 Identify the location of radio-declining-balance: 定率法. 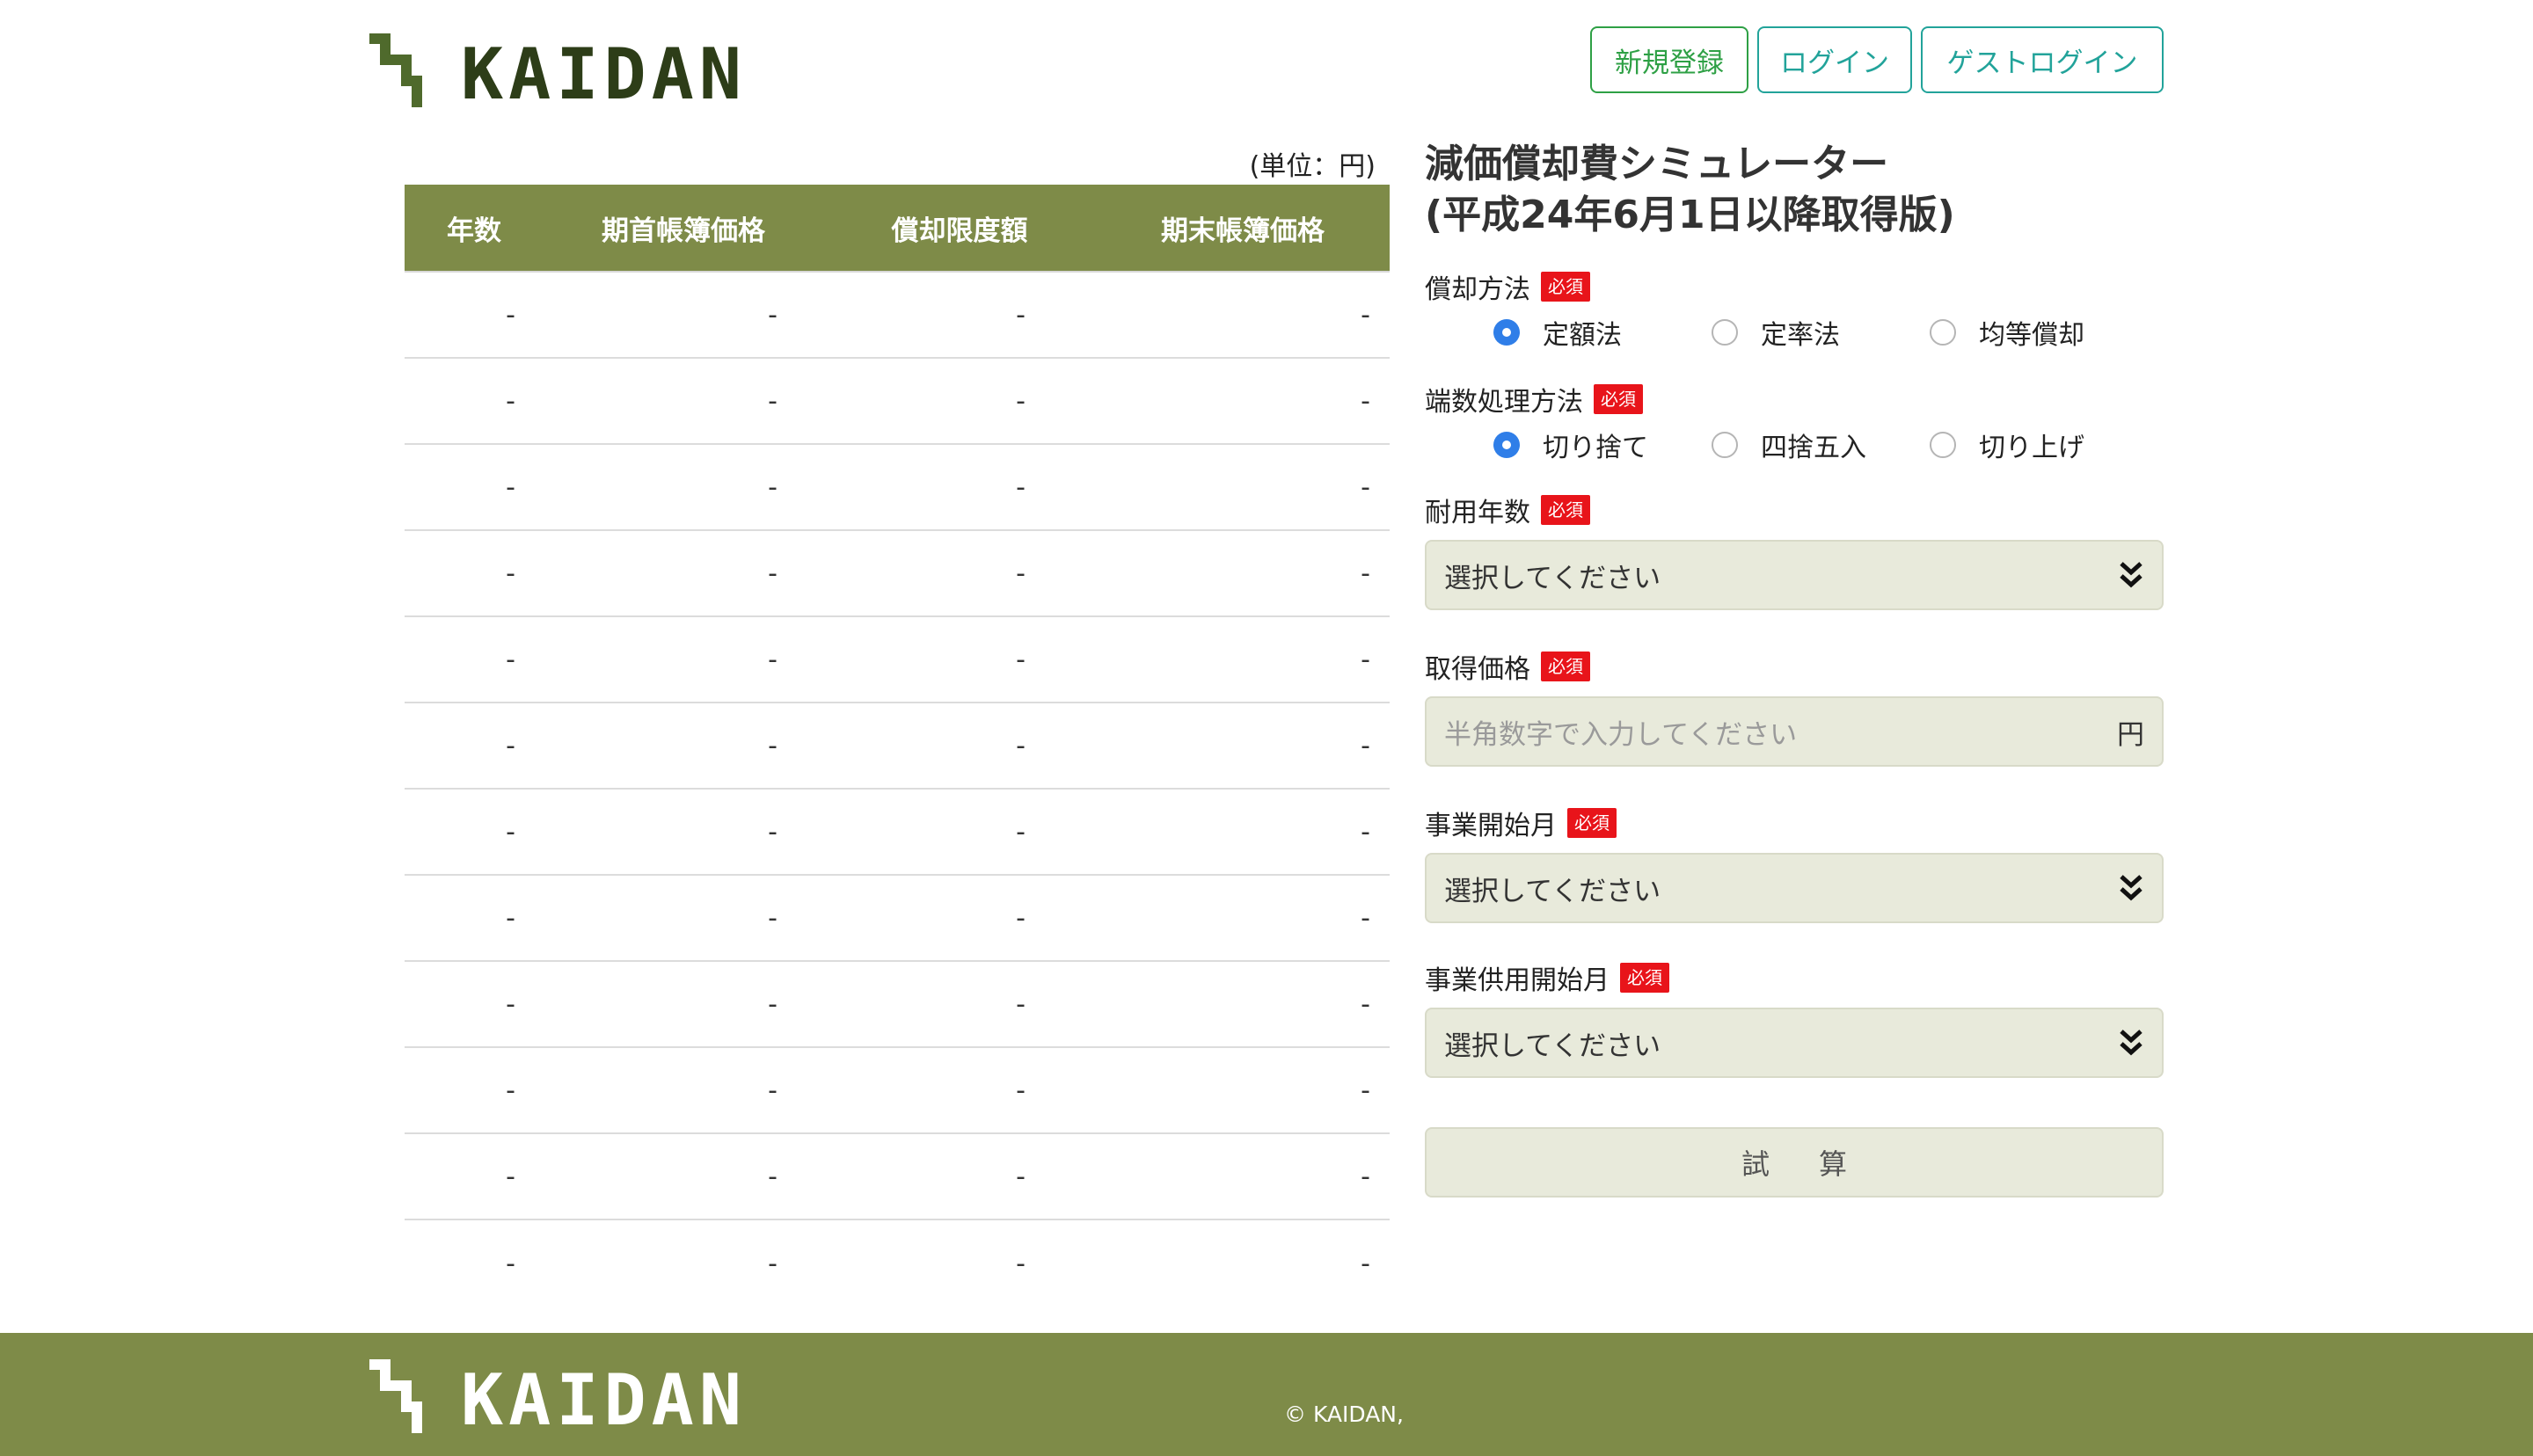
(1821, 332).